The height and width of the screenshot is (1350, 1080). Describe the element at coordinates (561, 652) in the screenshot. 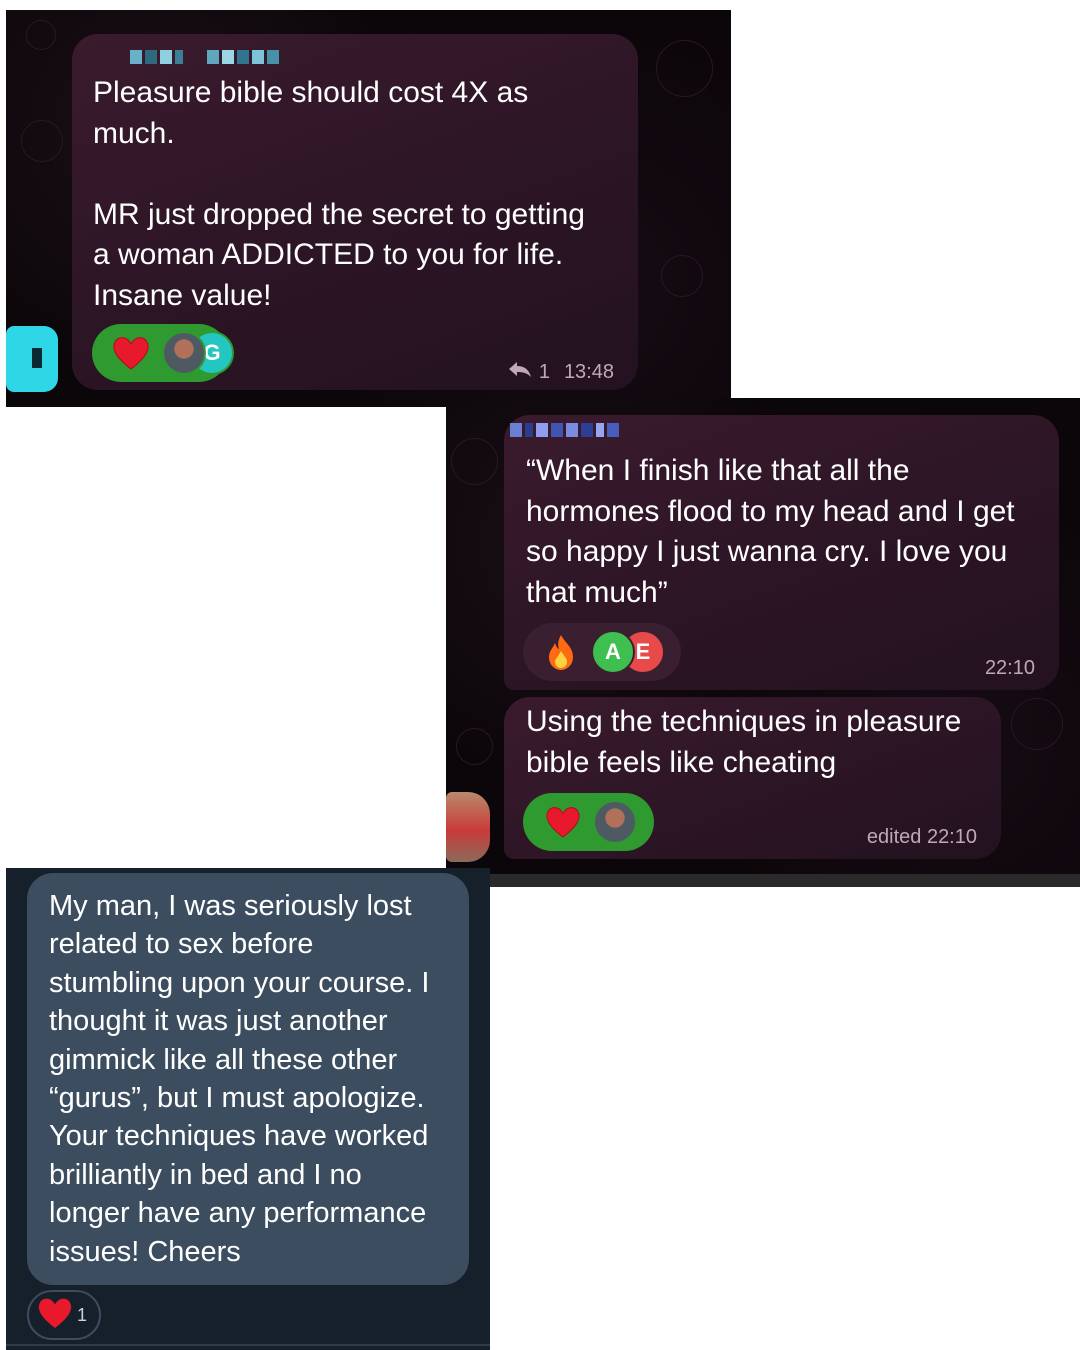

I see `fire-icon` at that location.